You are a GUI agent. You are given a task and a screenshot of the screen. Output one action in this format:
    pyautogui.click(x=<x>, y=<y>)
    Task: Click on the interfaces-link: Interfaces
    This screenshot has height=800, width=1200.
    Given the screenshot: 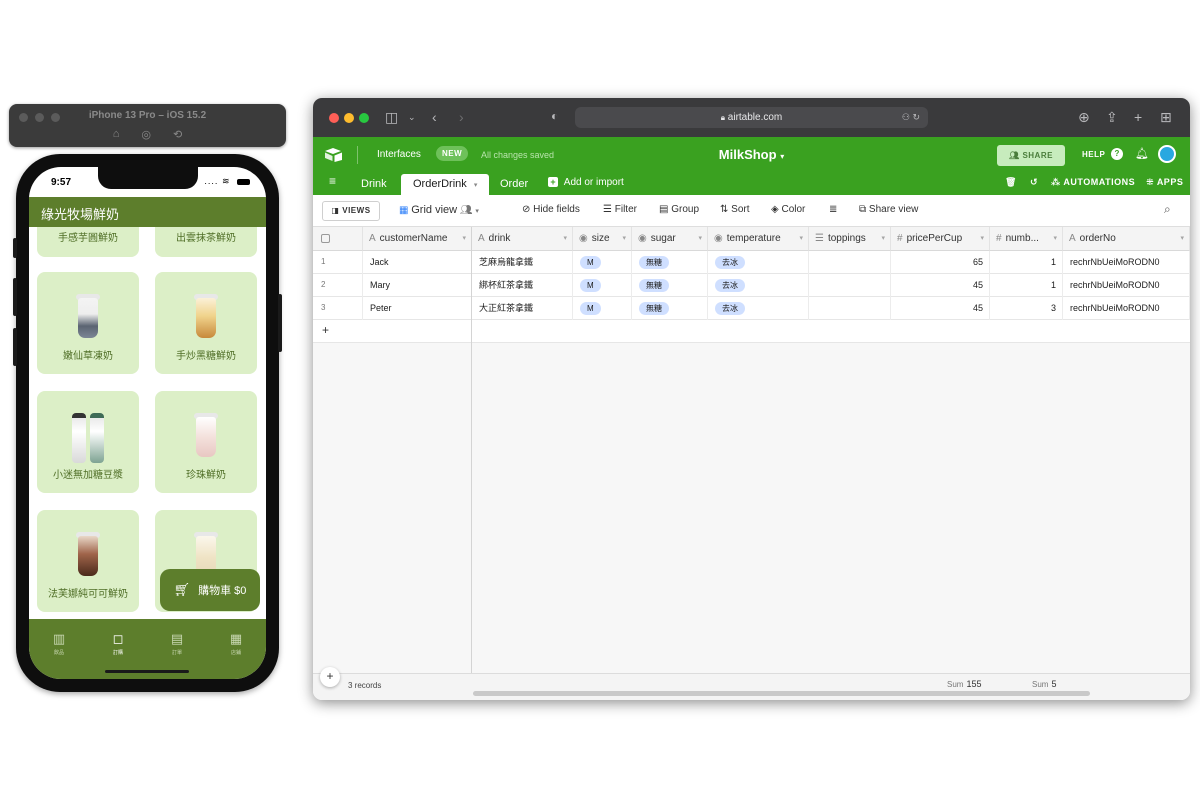 What is the action you would take?
    pyautogui.click(x=399, y=154)
    